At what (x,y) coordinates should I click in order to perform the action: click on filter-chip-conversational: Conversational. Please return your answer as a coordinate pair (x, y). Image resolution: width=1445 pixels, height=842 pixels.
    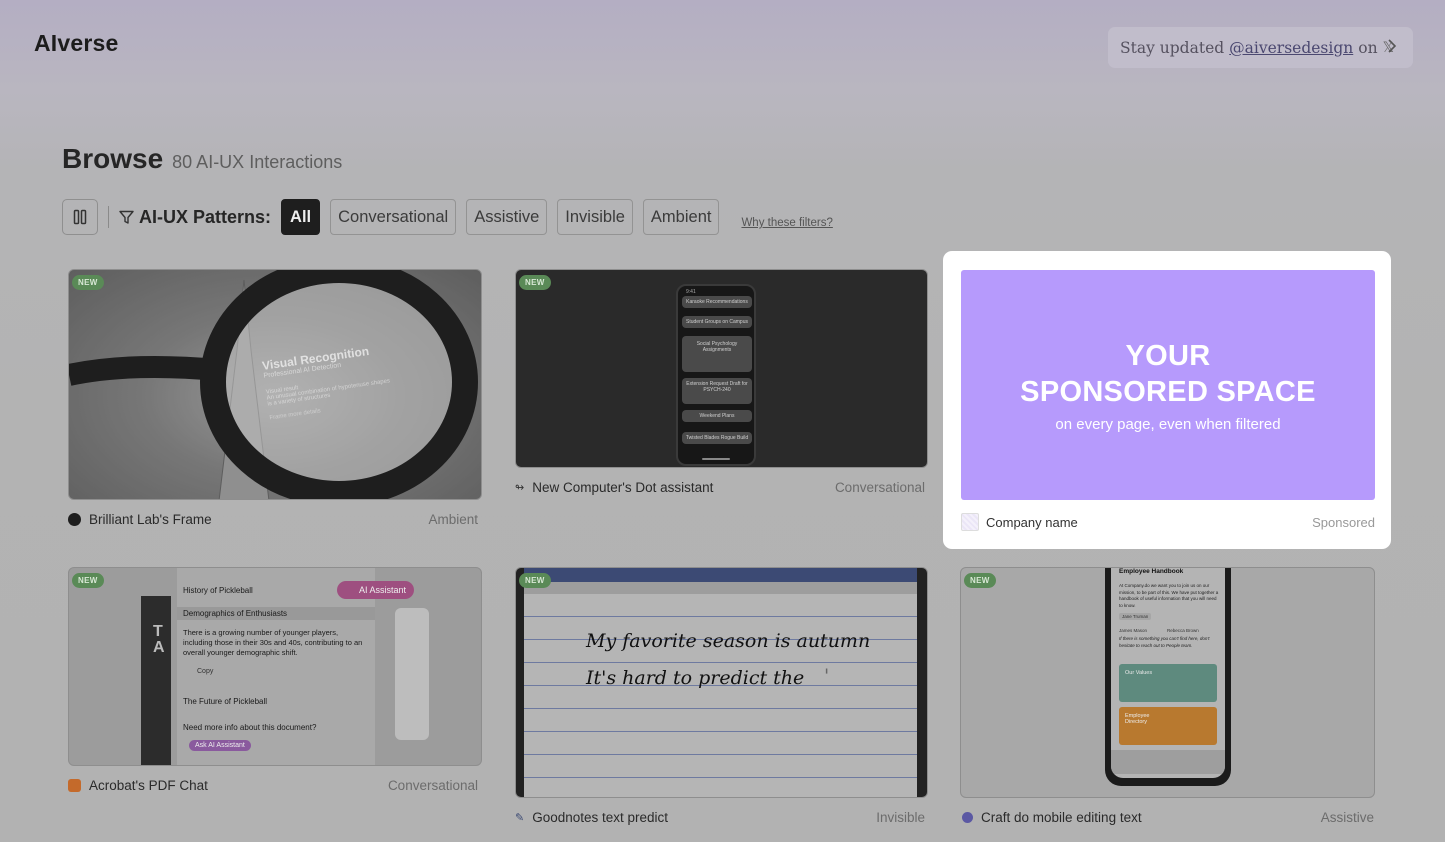
    Looking at the image, I should click on (393, 217).